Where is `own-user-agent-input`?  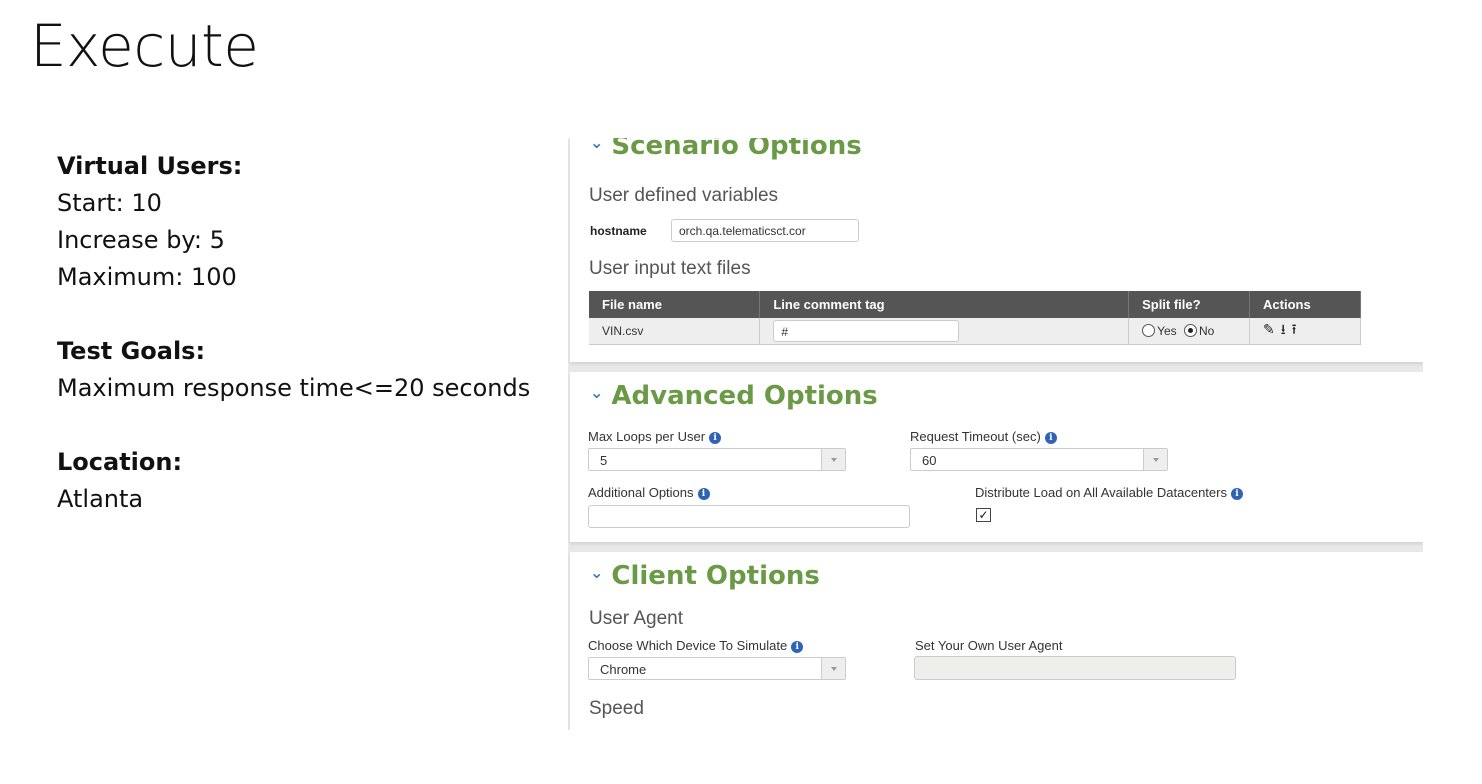 own-user-agent-input is located at coordinates (1075, 668).